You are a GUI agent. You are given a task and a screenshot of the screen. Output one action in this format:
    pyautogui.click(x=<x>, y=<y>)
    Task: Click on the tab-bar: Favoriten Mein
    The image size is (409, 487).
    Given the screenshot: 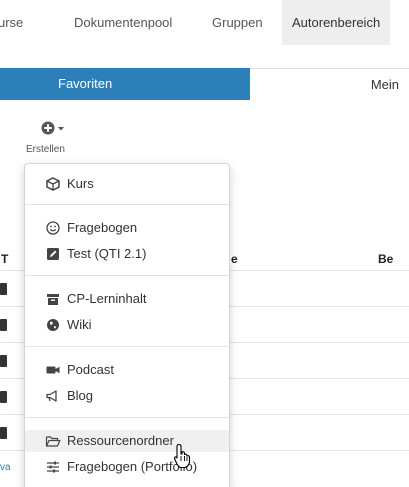 What is the action you would take?
    pyautogui.click(x=204, y=84)
    